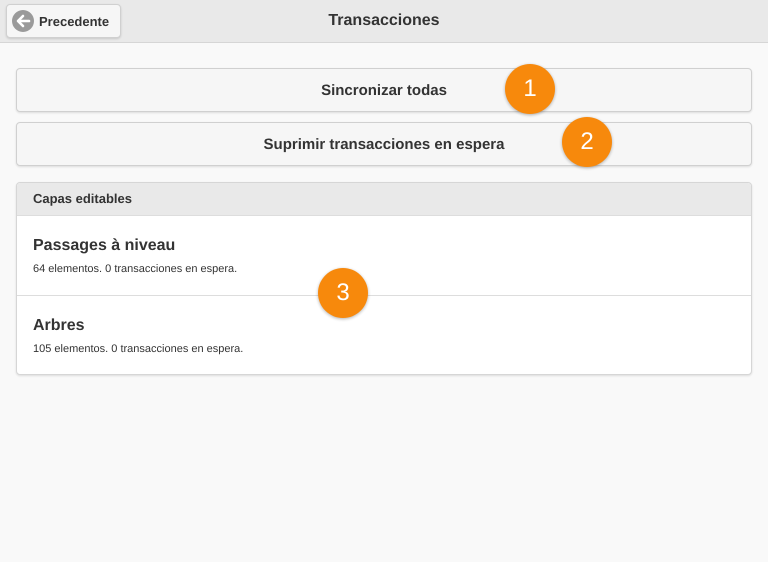  Describe the element at coordinates (59, 326) in the screenshot. I see `layer-name: Arbres` at that location.